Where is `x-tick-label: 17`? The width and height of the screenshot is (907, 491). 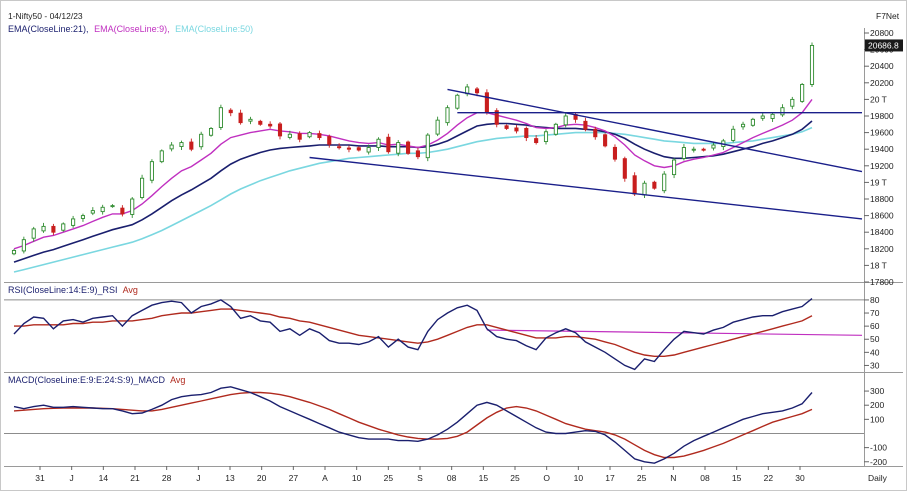 x-tick-label: 17 is located at coordinates (610, 478).